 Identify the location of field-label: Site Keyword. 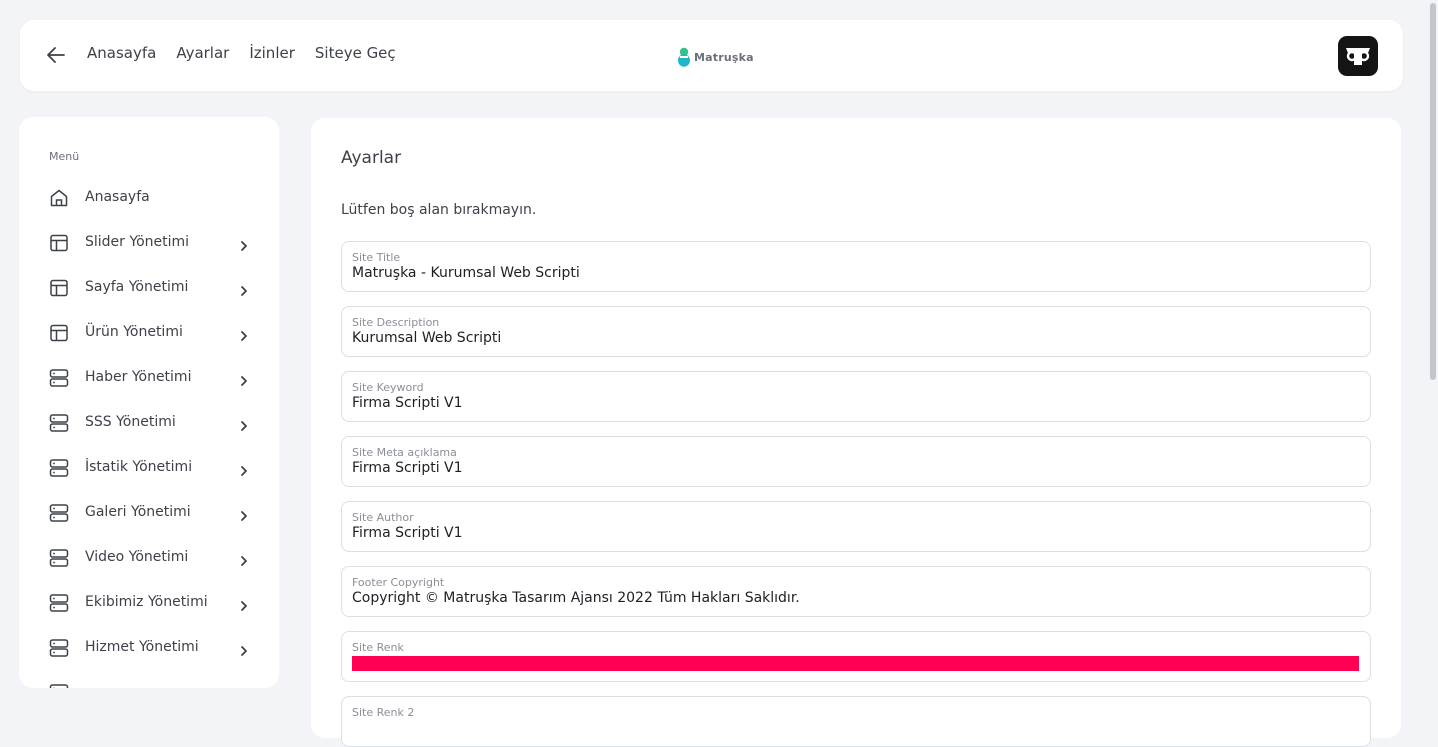
(388, 387).